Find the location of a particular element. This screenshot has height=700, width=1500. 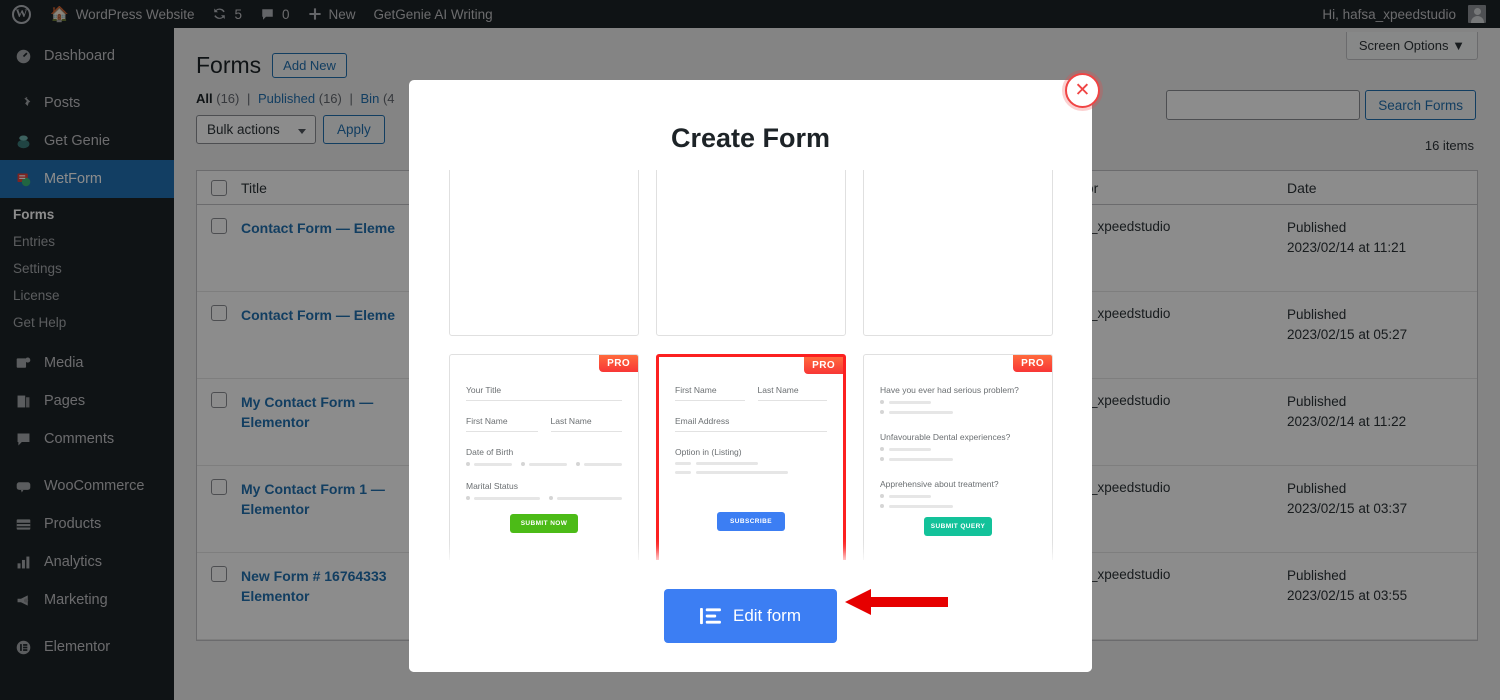

edit-form-label: Edit form is located at coordinates (767, 615).